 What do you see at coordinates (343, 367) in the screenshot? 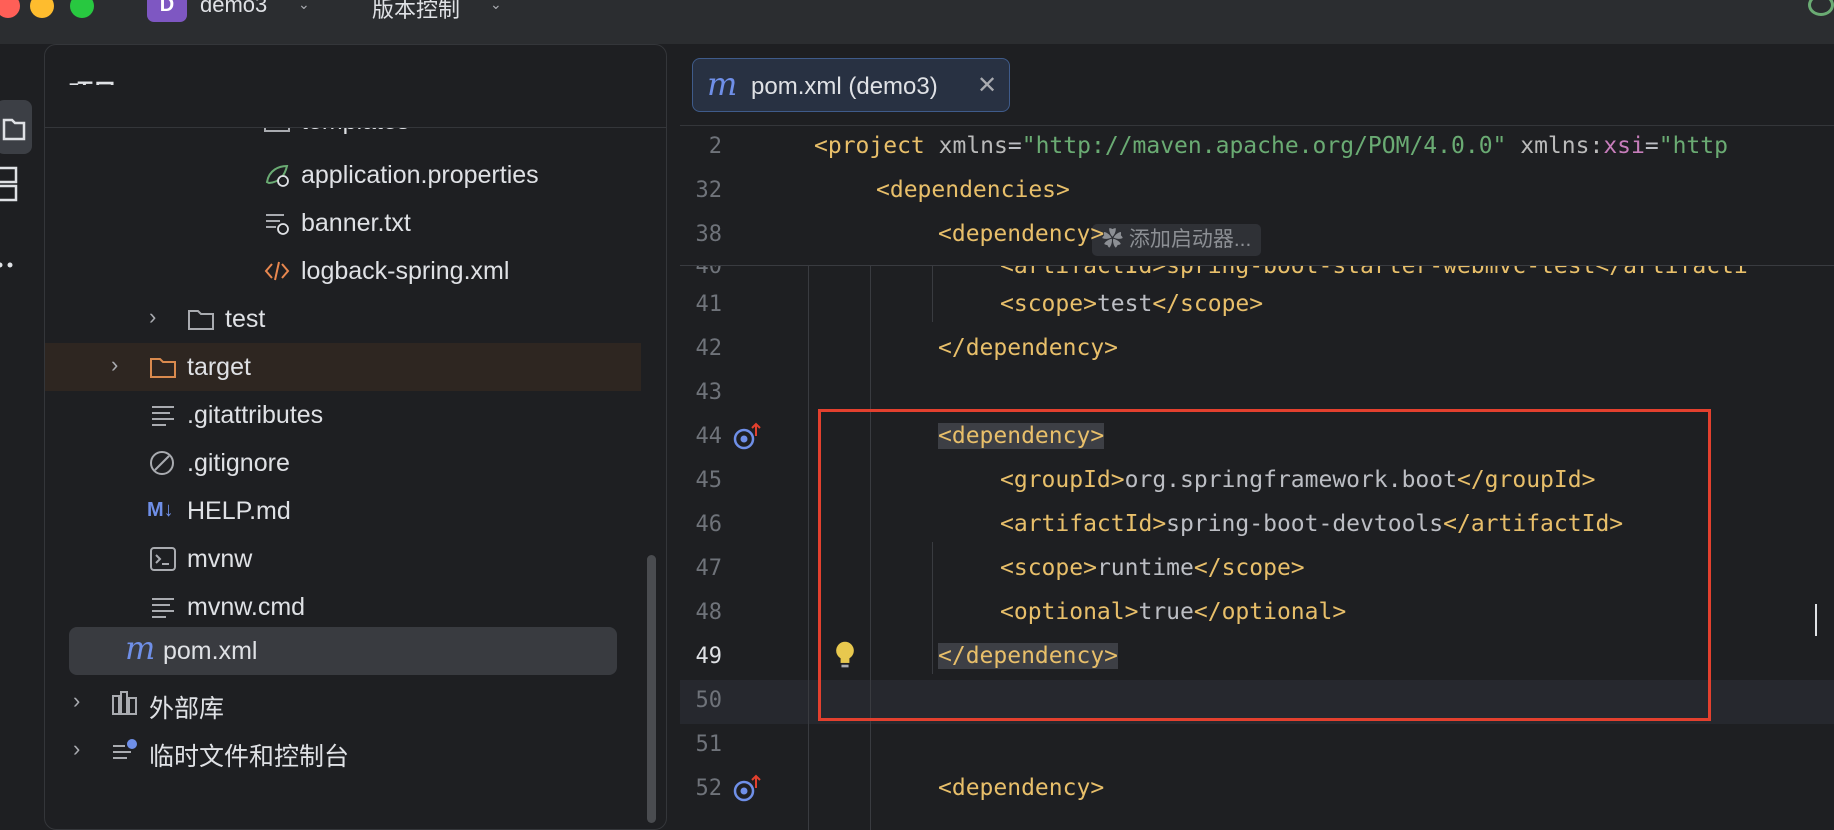
I see `tree-item-target: › target` at bounding box center [343, 367].